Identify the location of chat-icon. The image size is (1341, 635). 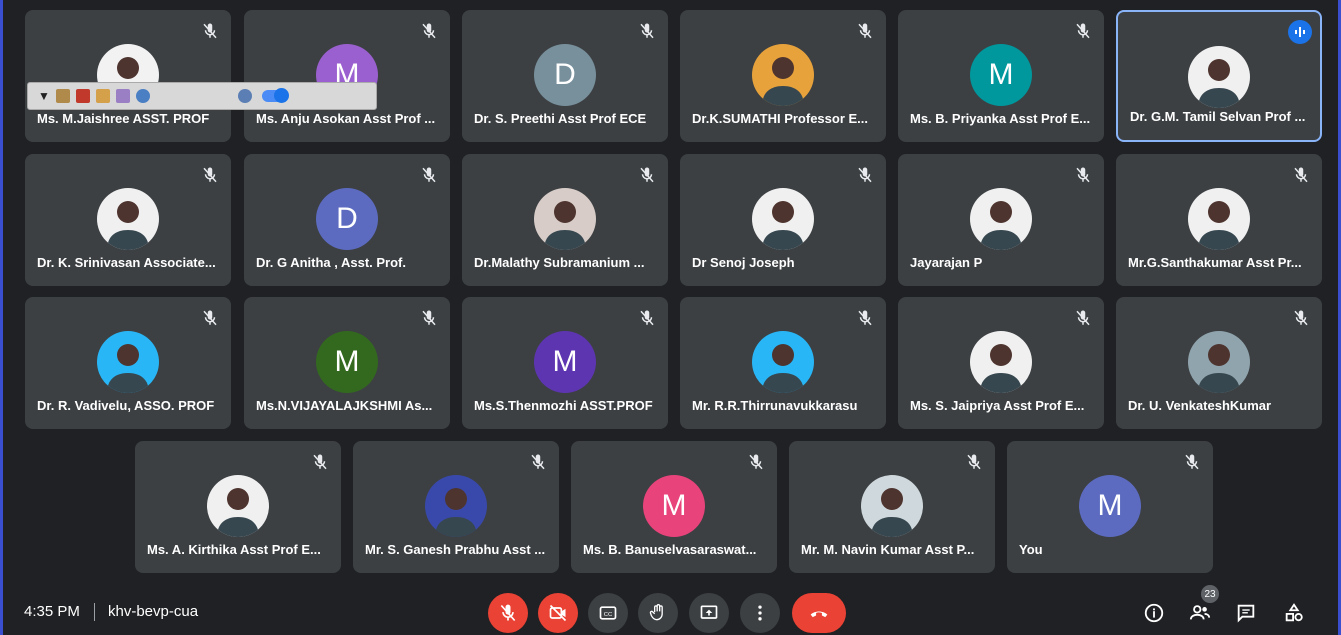
(1246, 613).